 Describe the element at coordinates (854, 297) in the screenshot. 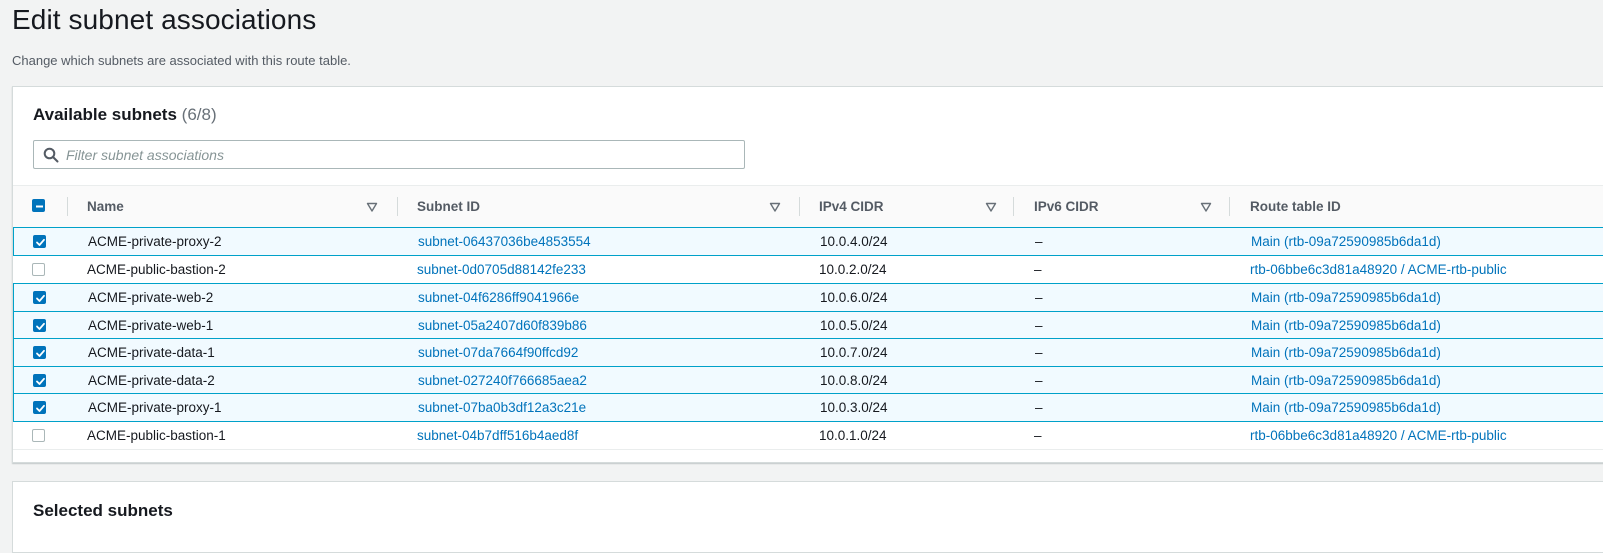

I see `ipv4-cidr-cell: 10.0.6.0/24` at that location.